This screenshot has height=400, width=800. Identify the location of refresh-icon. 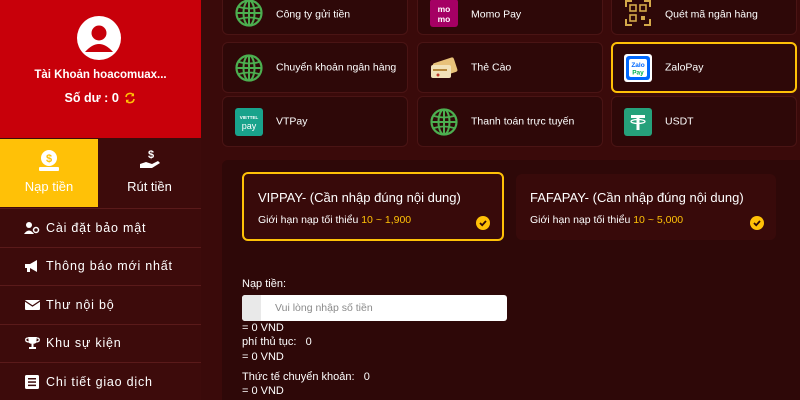
(130, 99).